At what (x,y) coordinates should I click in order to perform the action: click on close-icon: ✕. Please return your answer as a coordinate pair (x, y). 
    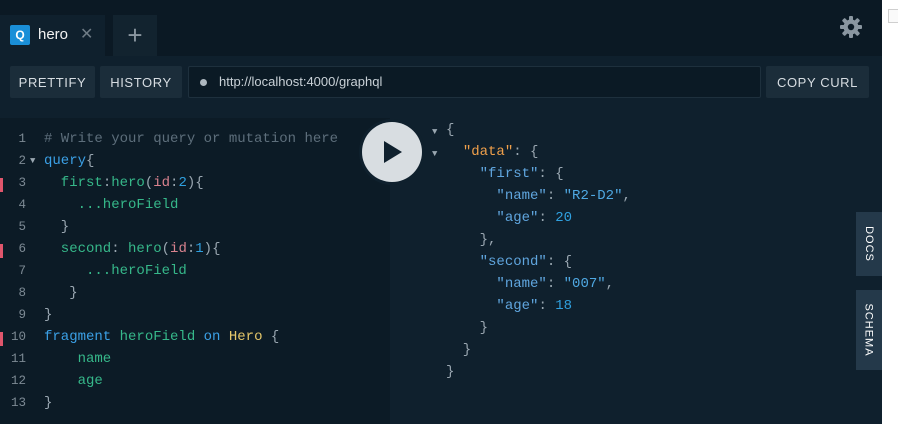
    Looking at the image, I should click on (86, 34).